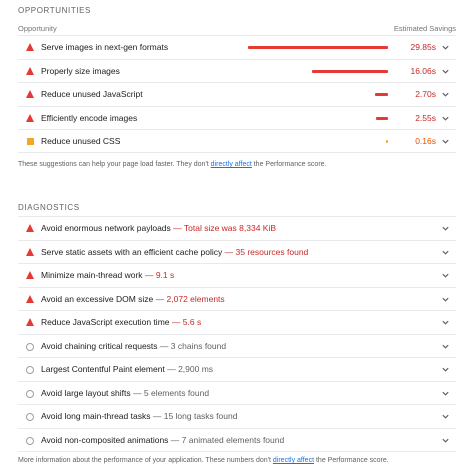  I want to click on diagnostic-label: Avoid large layout shifts, so click(86, 392).